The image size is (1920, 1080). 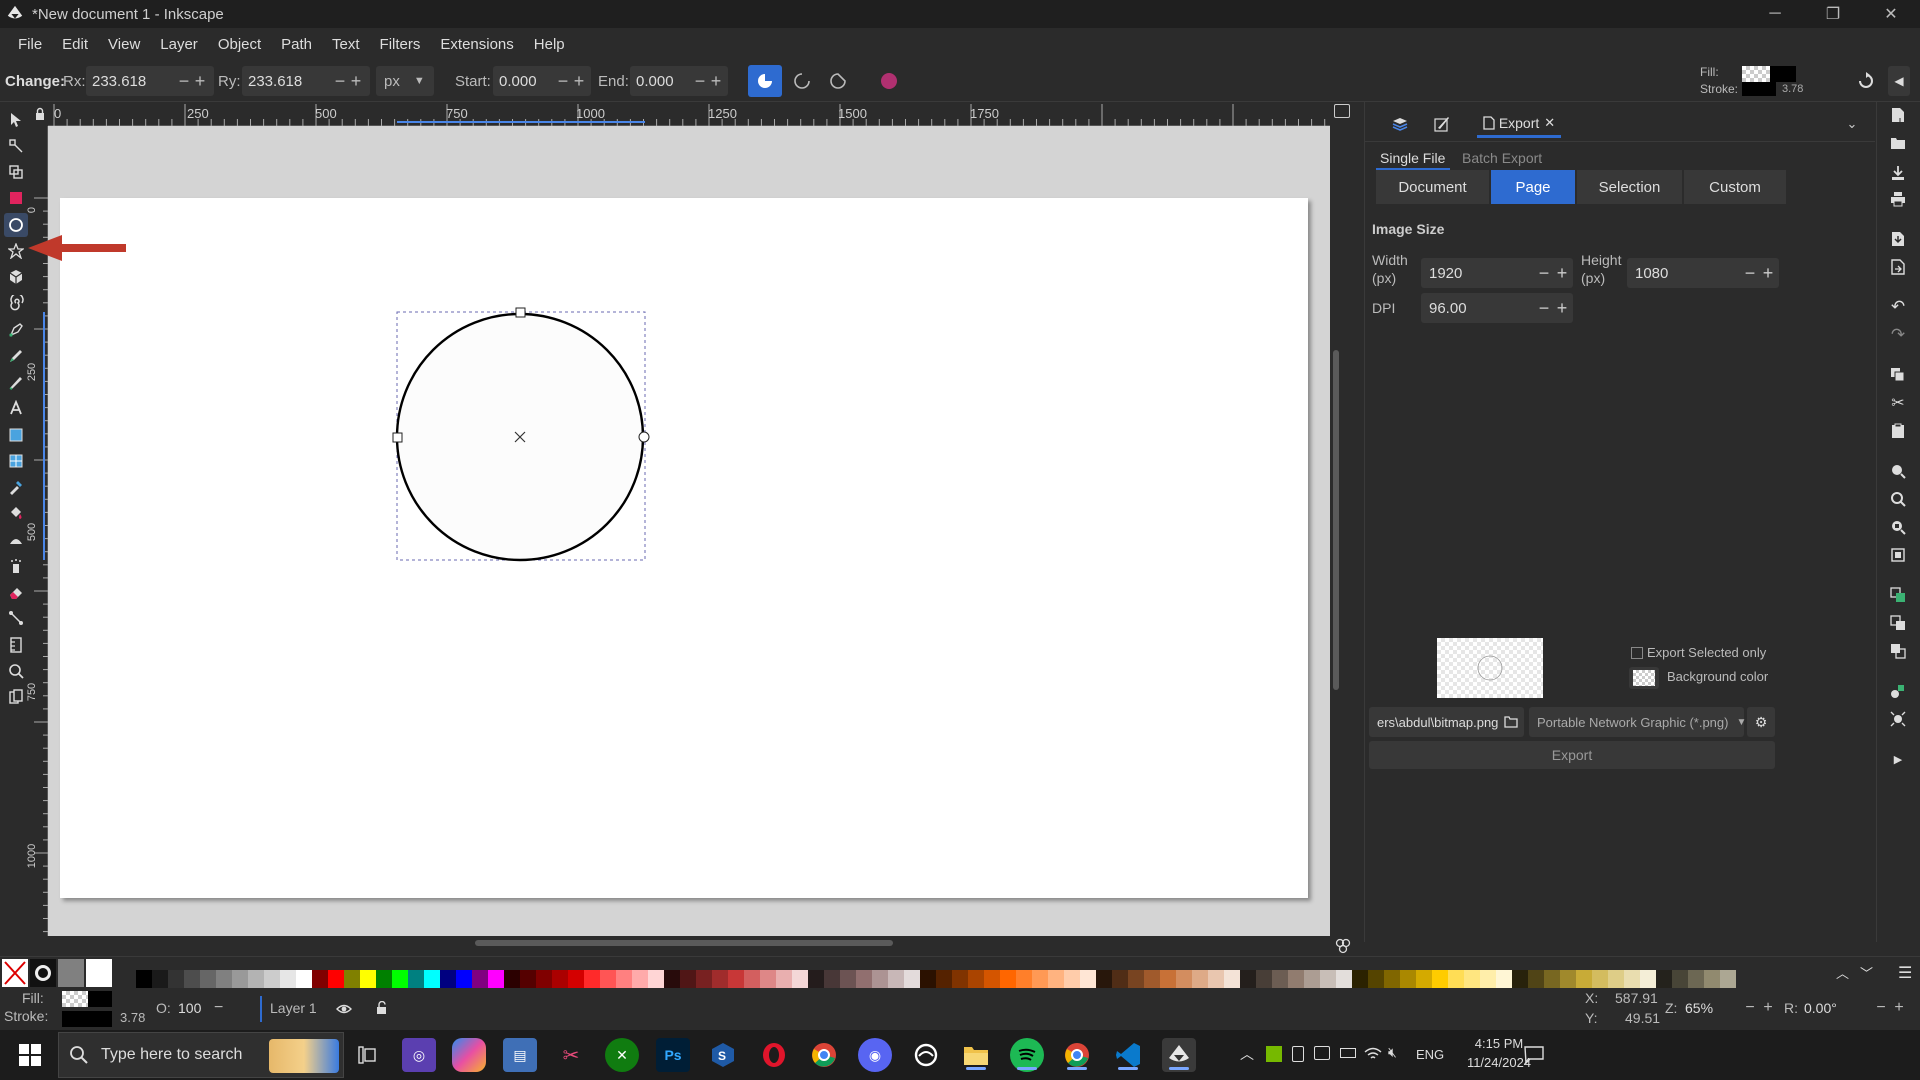 I want to click on opacity-decrement-button: −, so click(x=218, y=1008).